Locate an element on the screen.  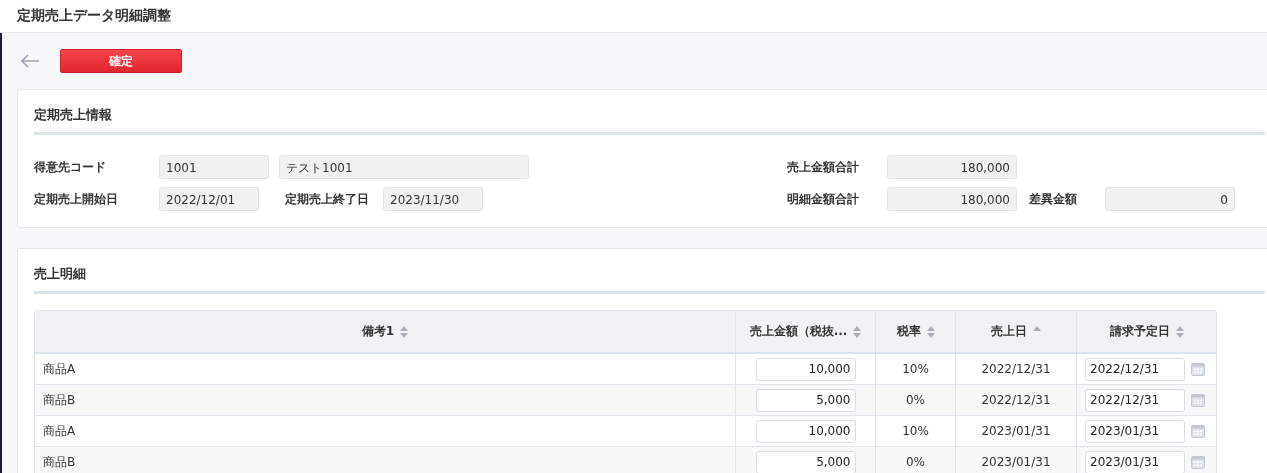
field-label: 売上金額合計 is located at coordinates (823, 167).